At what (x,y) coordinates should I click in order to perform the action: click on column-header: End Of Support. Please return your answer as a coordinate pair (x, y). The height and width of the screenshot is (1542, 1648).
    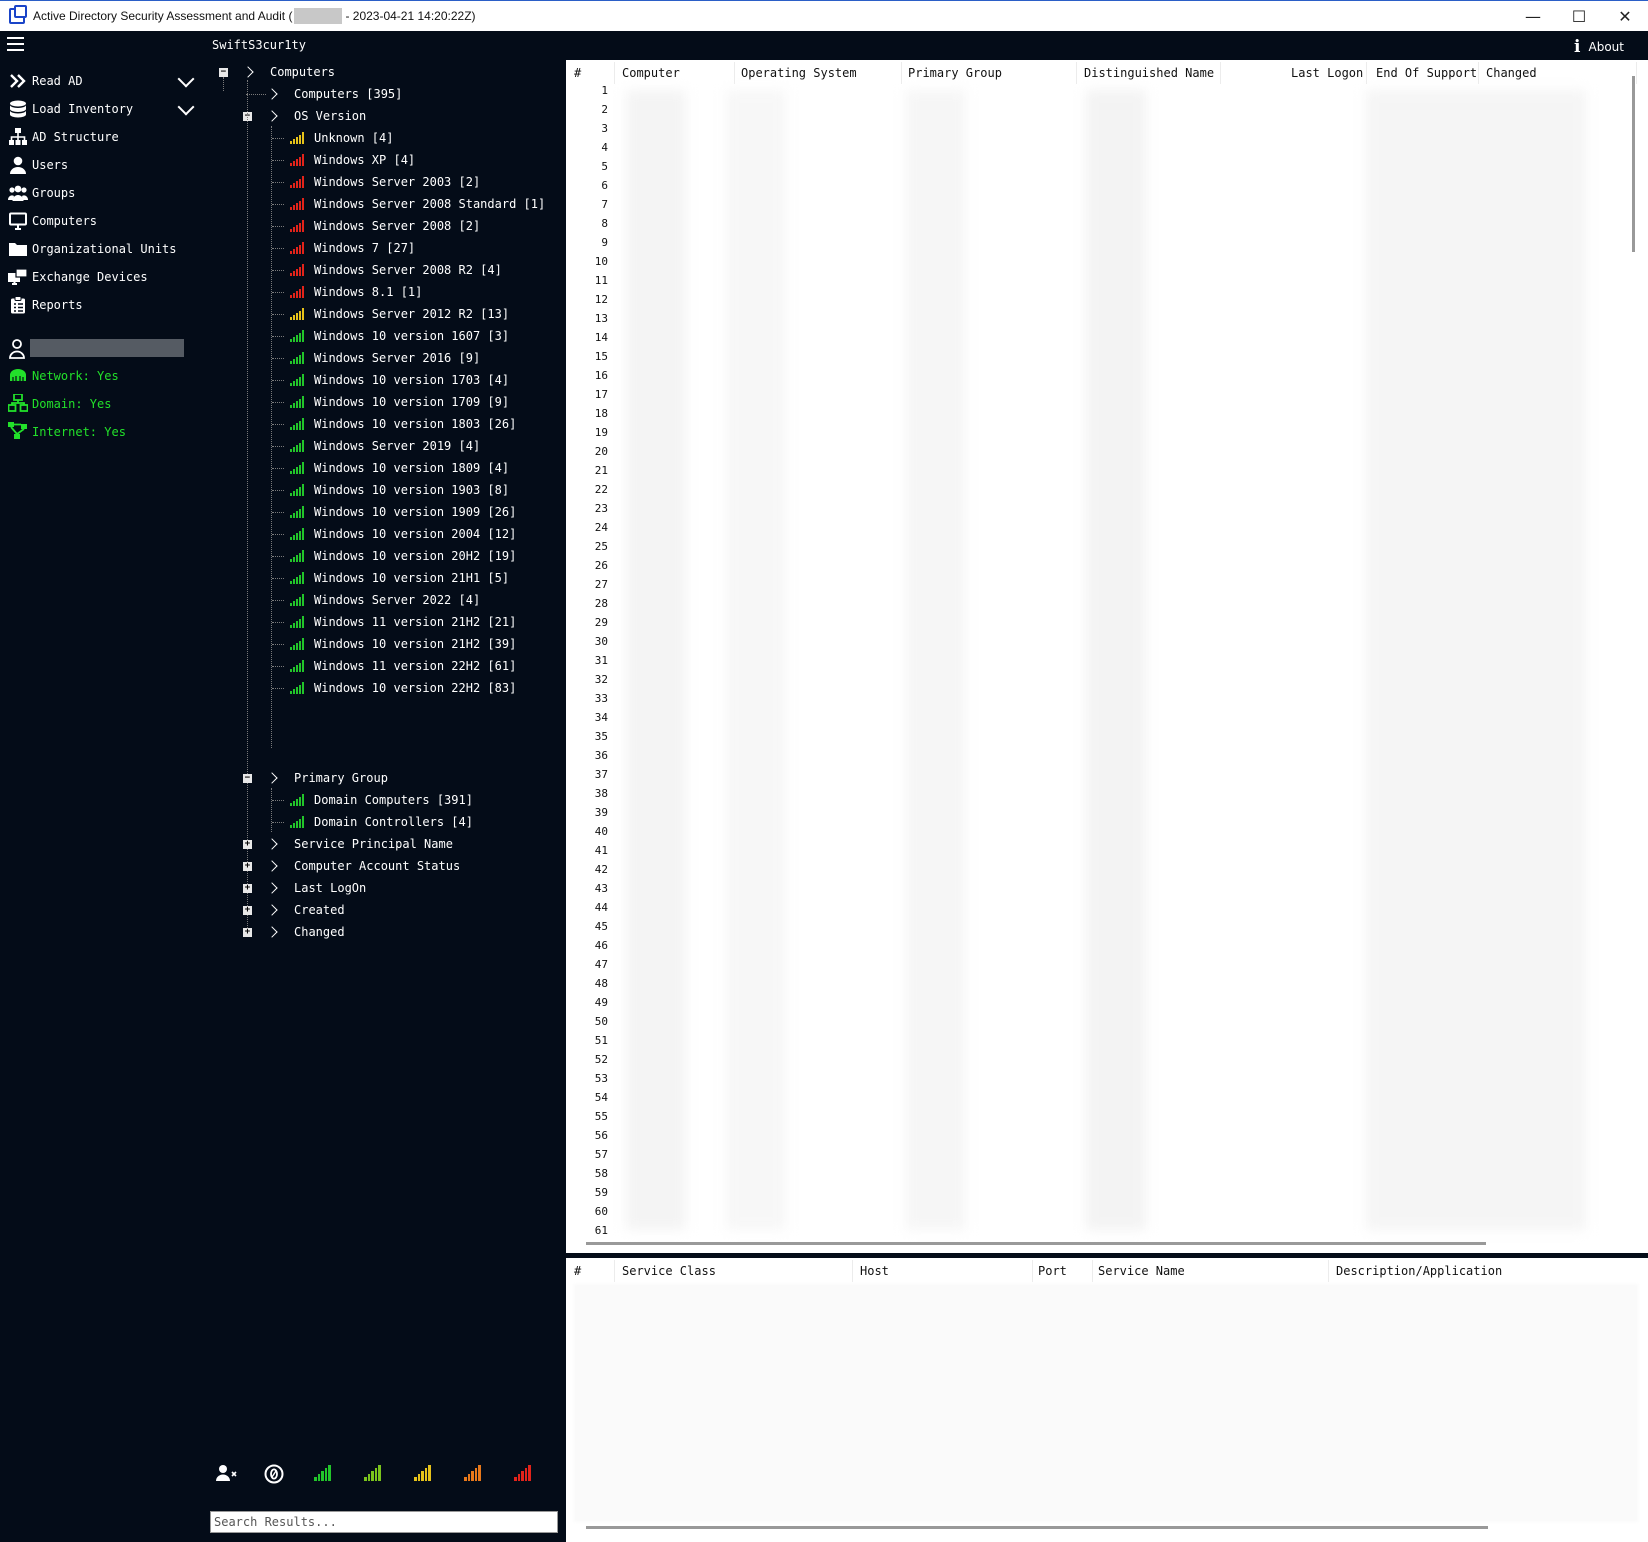
    Looking at the image, I should click on (1426, 73).